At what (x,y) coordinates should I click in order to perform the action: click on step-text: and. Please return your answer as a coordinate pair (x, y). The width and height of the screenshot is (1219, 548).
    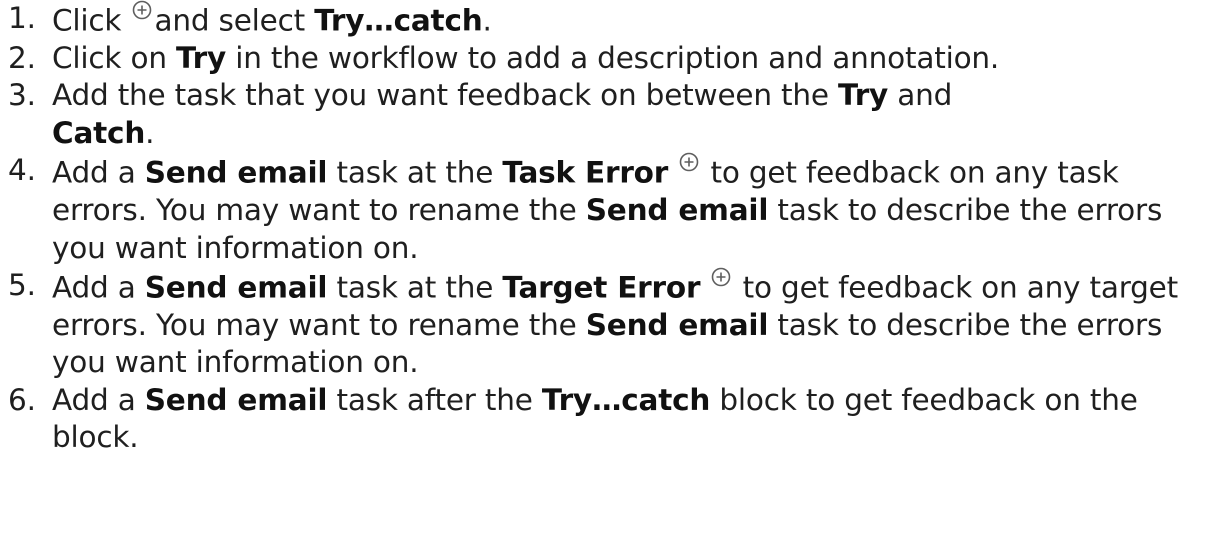
    Looking at the image, I should click on (920, 95).